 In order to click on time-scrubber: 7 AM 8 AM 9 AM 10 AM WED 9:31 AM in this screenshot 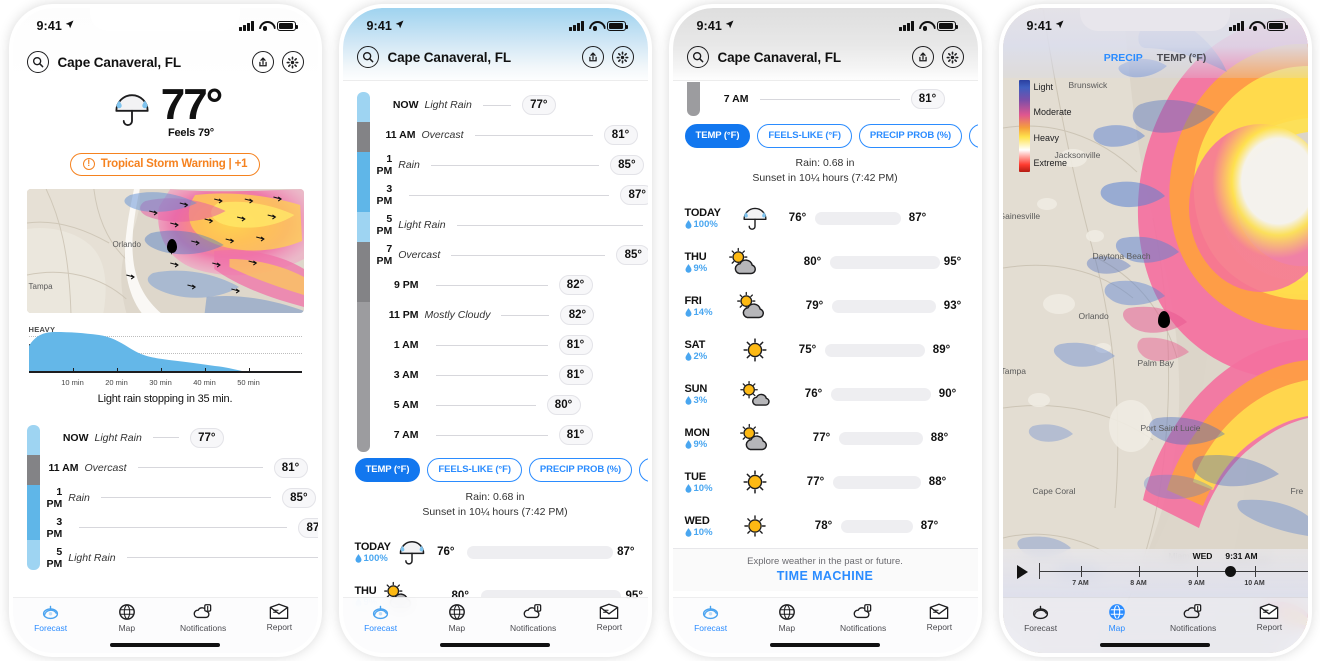, I will do `click(1155, 573)`.